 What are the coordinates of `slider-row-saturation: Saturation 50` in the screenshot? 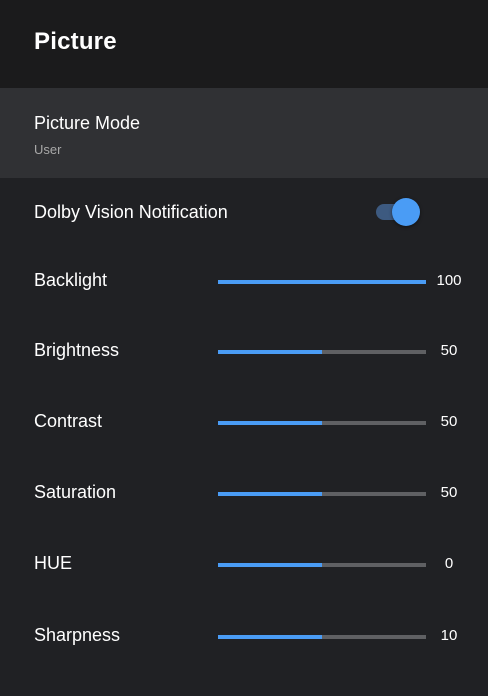 It's located at (244, 494).